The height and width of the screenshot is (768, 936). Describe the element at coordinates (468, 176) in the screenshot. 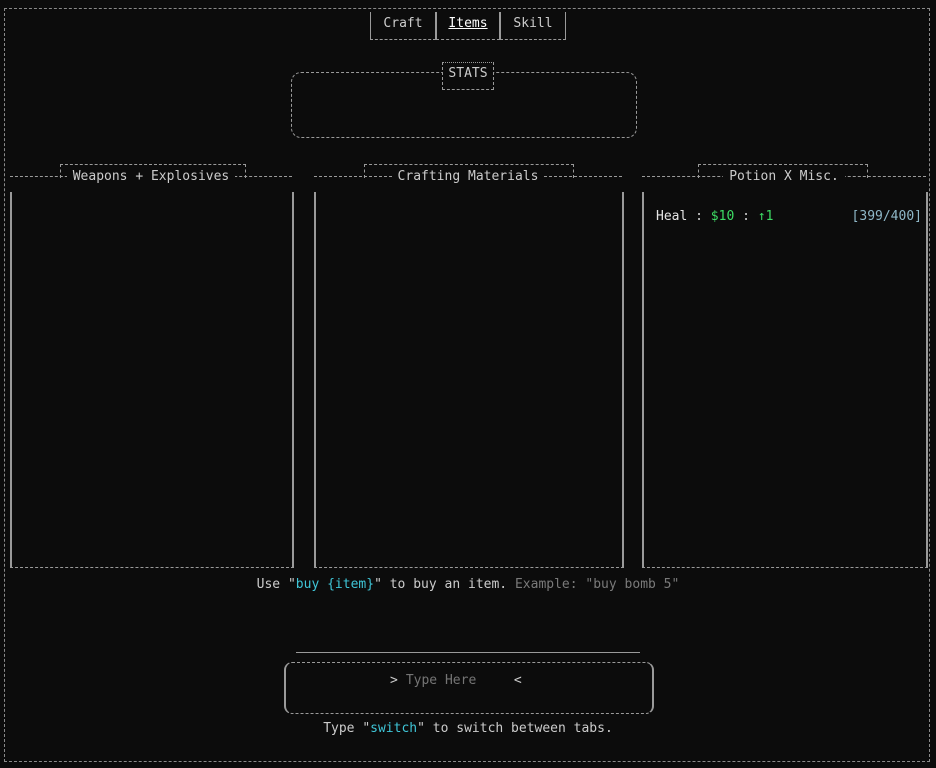

I see `crafting-panel-title: Crafting Materials` at that location.